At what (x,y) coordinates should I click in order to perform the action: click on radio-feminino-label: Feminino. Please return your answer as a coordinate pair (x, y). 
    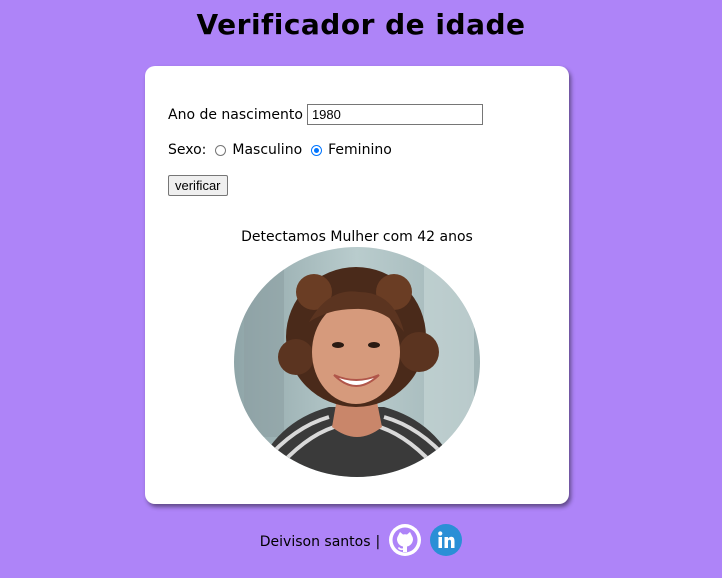
    Looking at the image, I should click on (360, 150).